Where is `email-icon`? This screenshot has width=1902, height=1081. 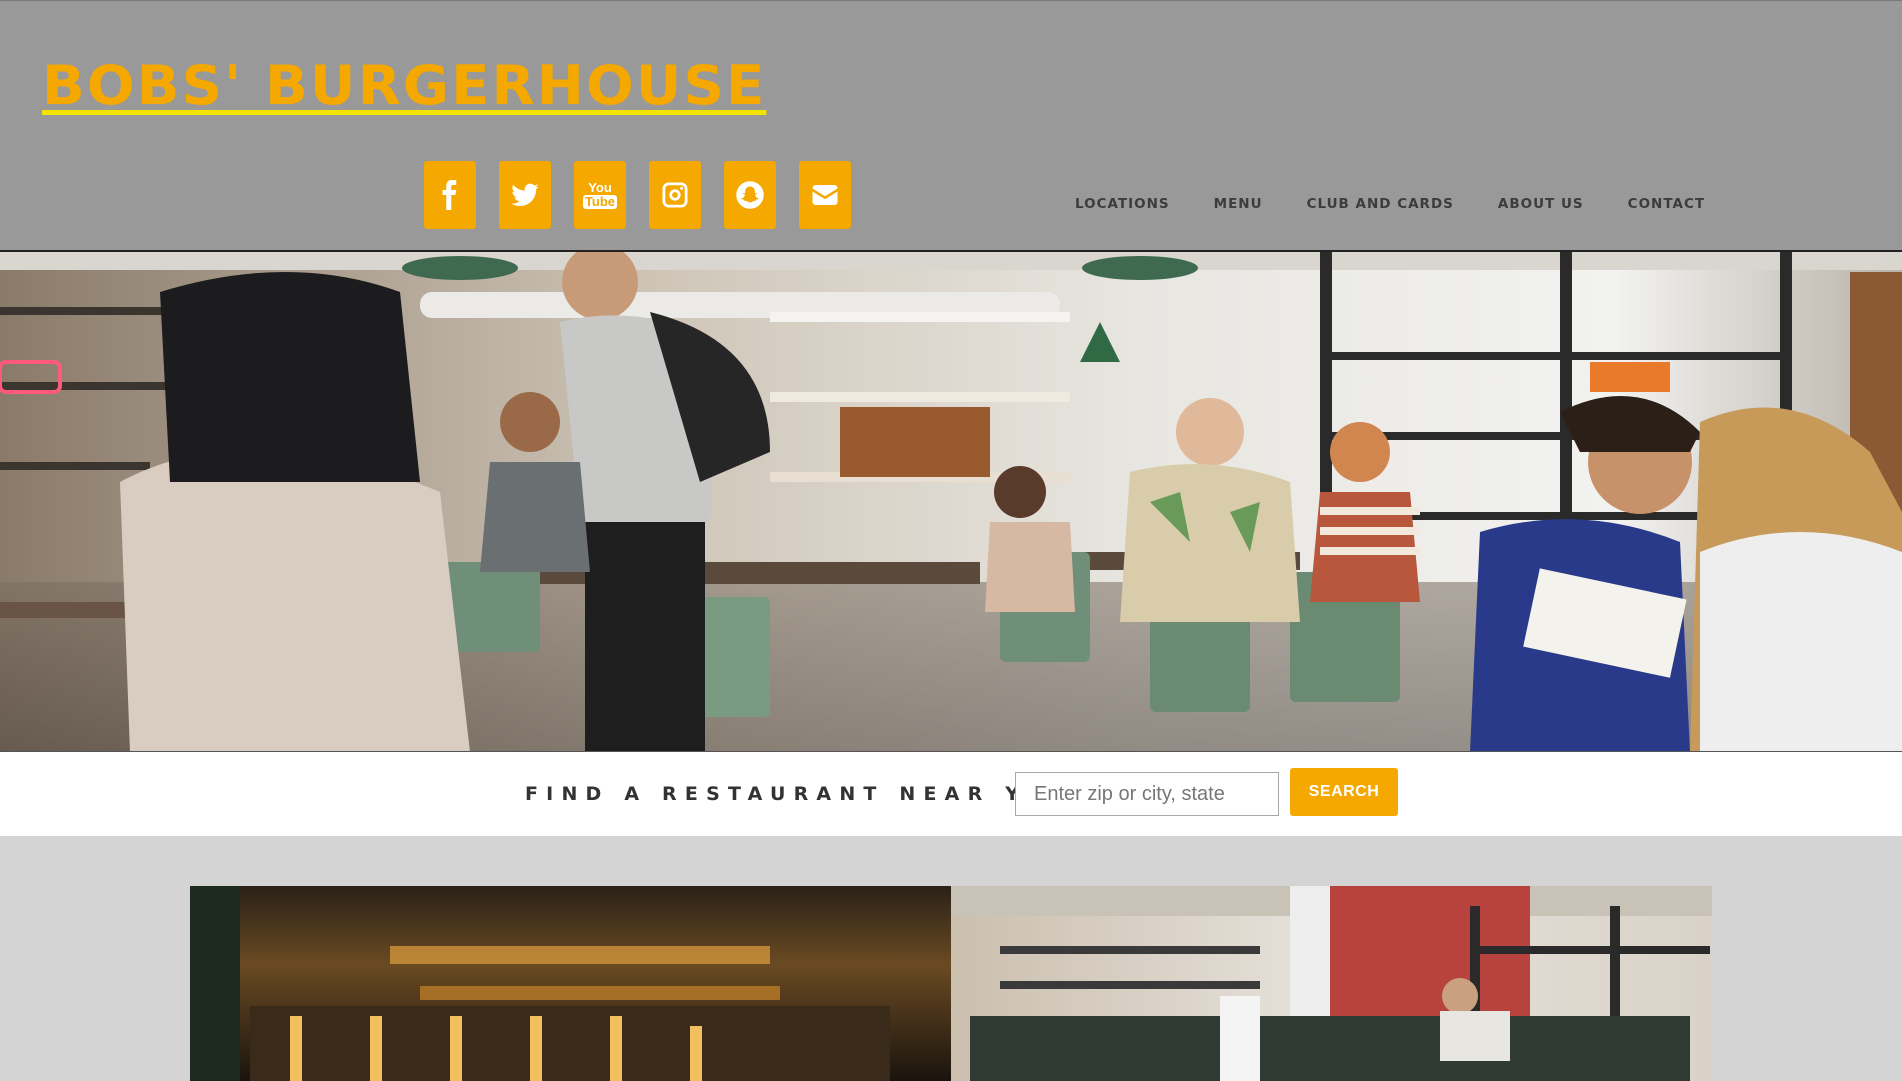
email-icon is located at coordinates (825, 195).